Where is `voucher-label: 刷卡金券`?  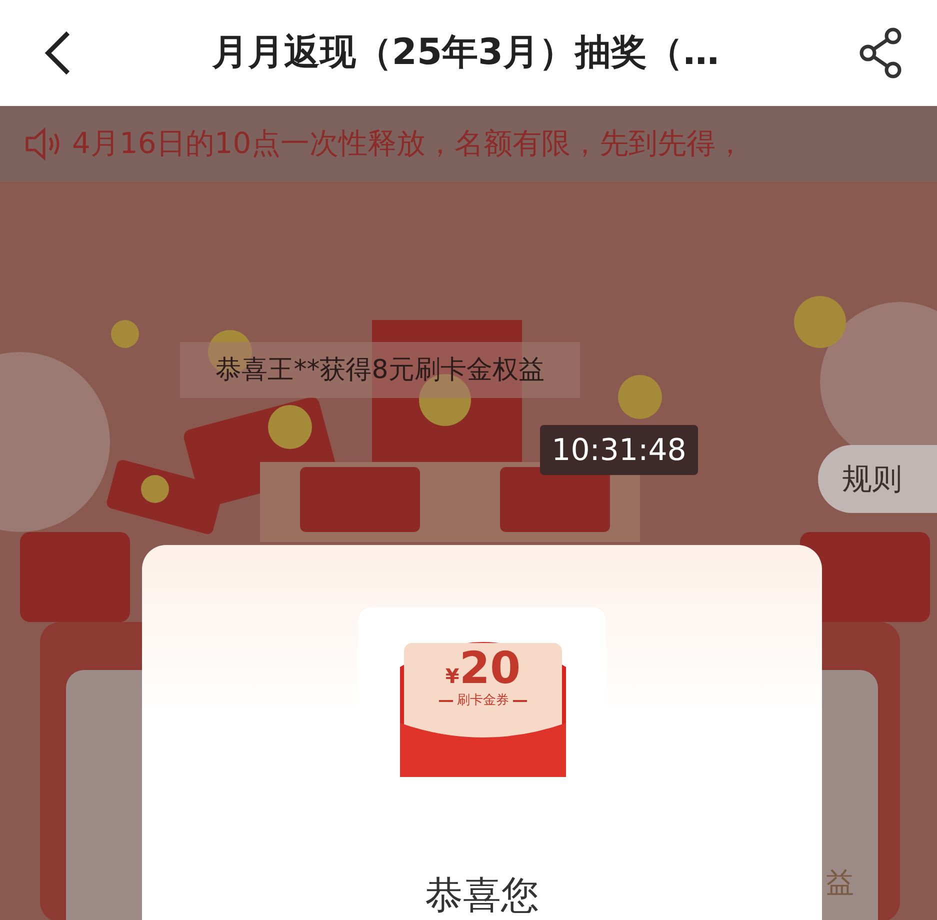 voucher-label: 刷卡金券 is located at coordinates (483, 701).